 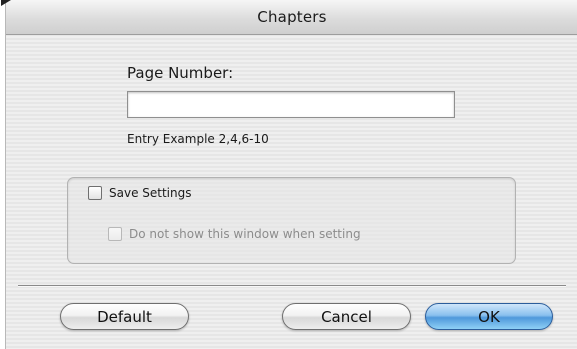 I want to click on page-number-input, so click(x=291, y=104).